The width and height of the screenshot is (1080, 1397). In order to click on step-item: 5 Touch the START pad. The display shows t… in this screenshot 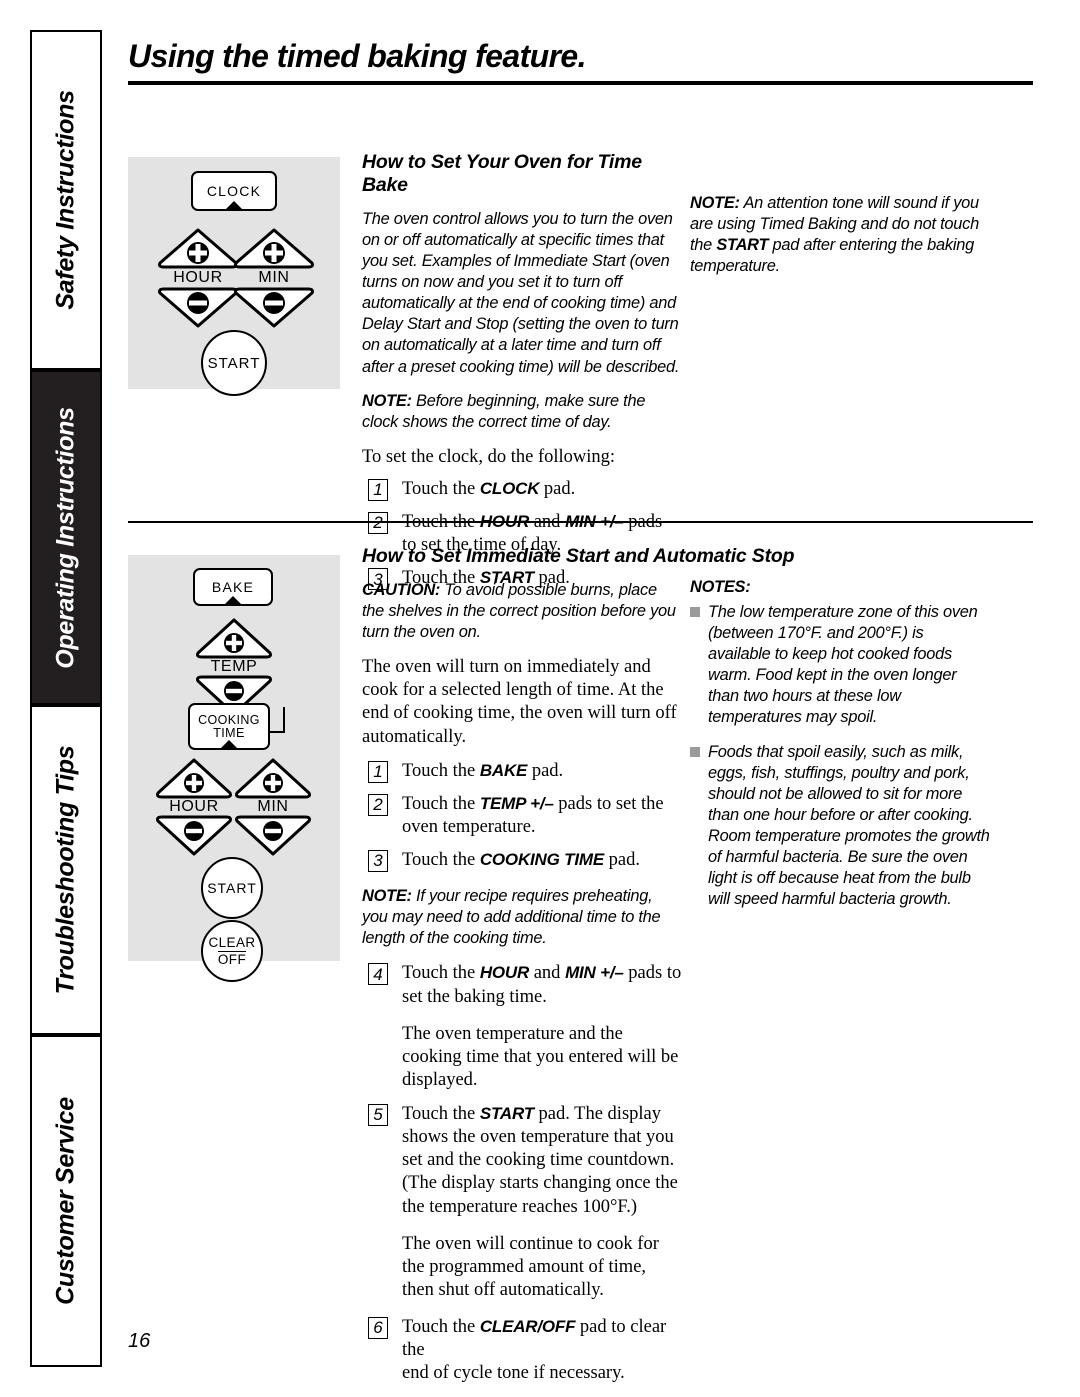, I will do `click(522, 1161)`.